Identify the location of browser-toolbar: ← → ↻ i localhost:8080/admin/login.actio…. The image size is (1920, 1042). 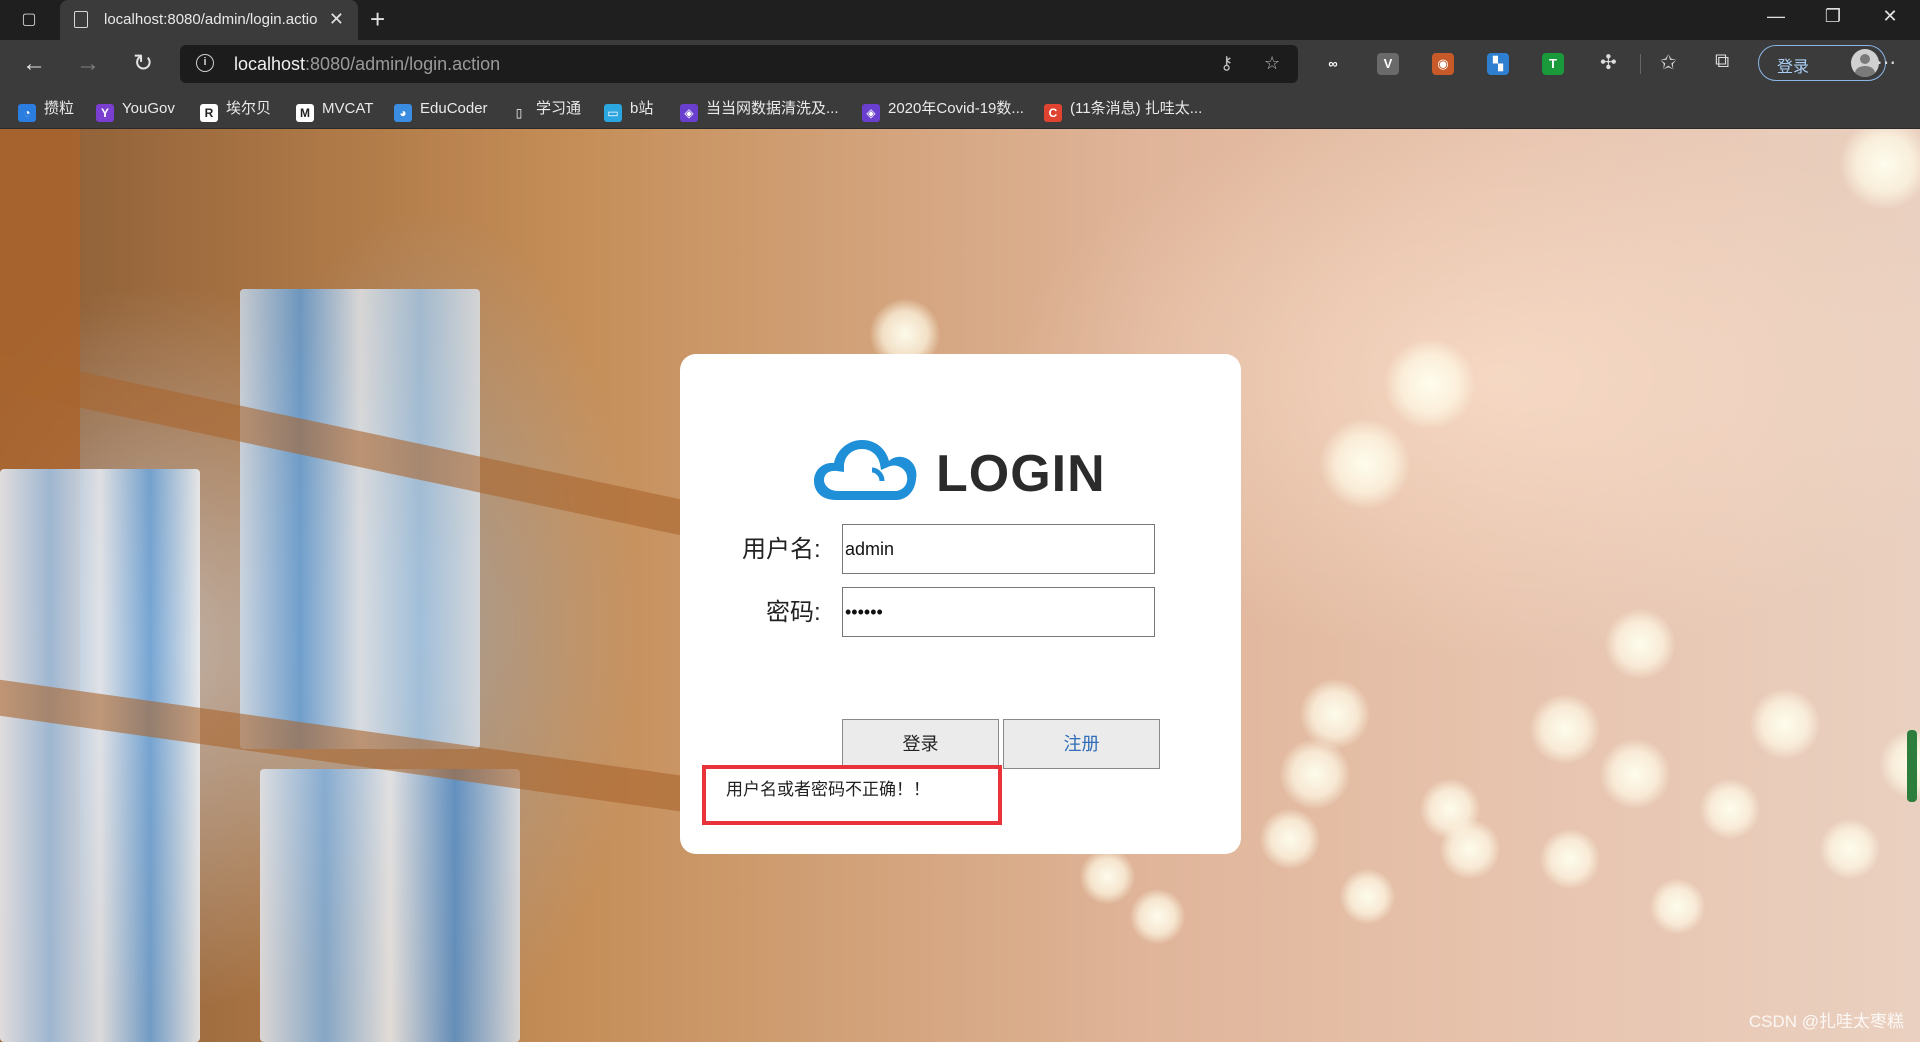
(960, 64).